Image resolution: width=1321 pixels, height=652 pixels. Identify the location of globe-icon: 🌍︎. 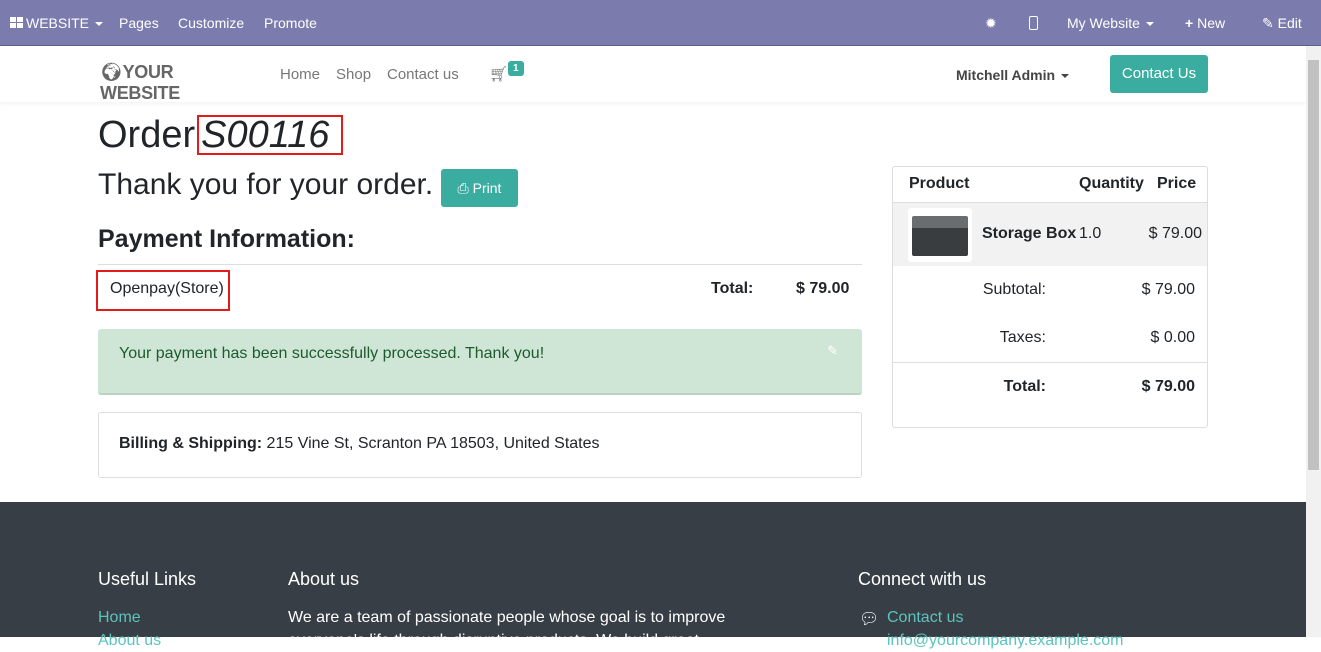
(111, 72).